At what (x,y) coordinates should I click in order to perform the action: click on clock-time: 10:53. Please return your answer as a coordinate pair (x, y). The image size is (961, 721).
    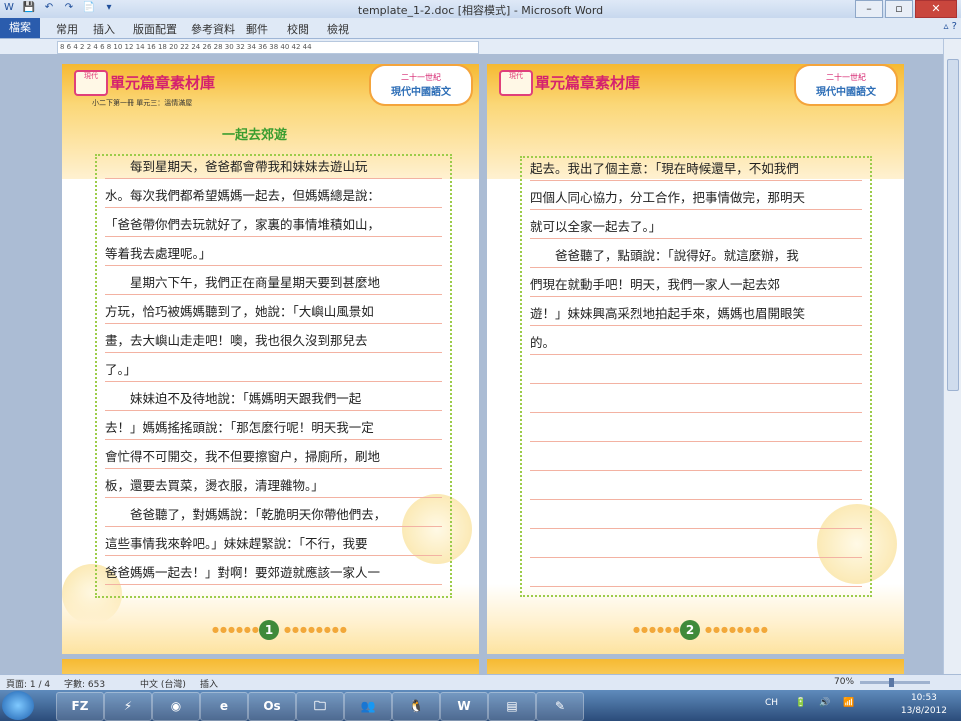
    Looking at the image, I should click on (923, 698).